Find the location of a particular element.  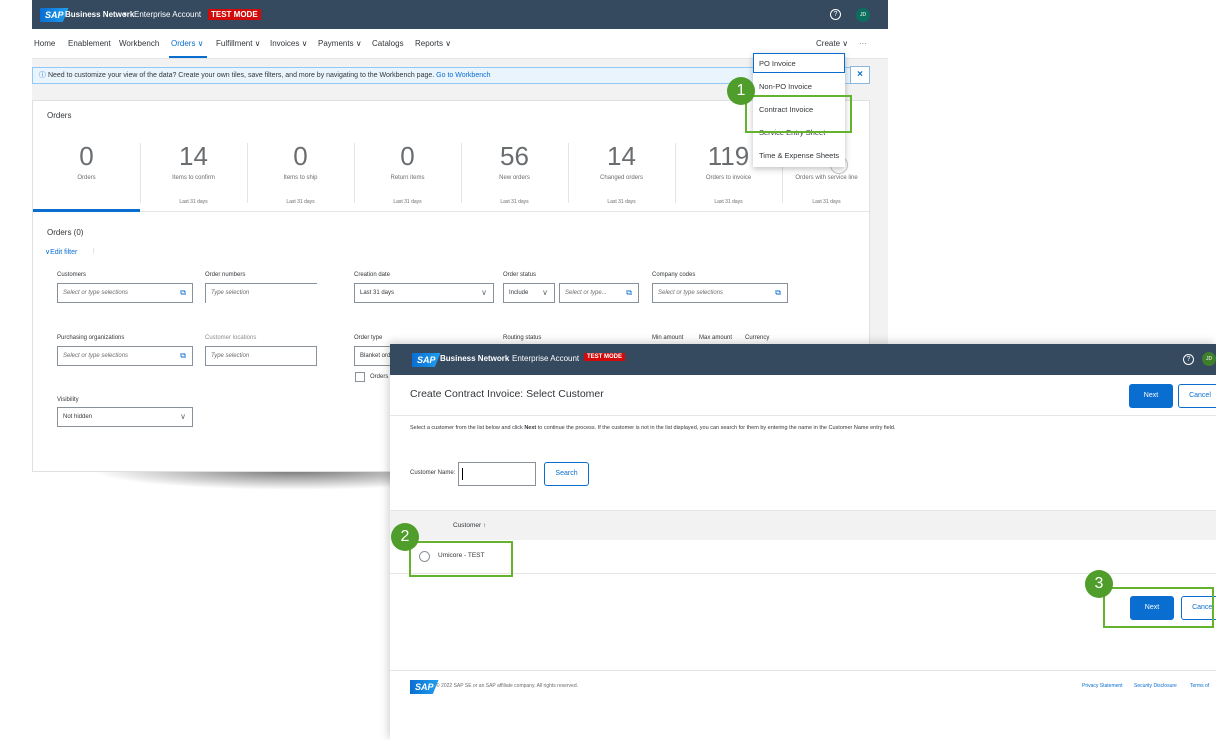

go-to-workbench-link: Go to Workbench is located at coordinates (463, 75).